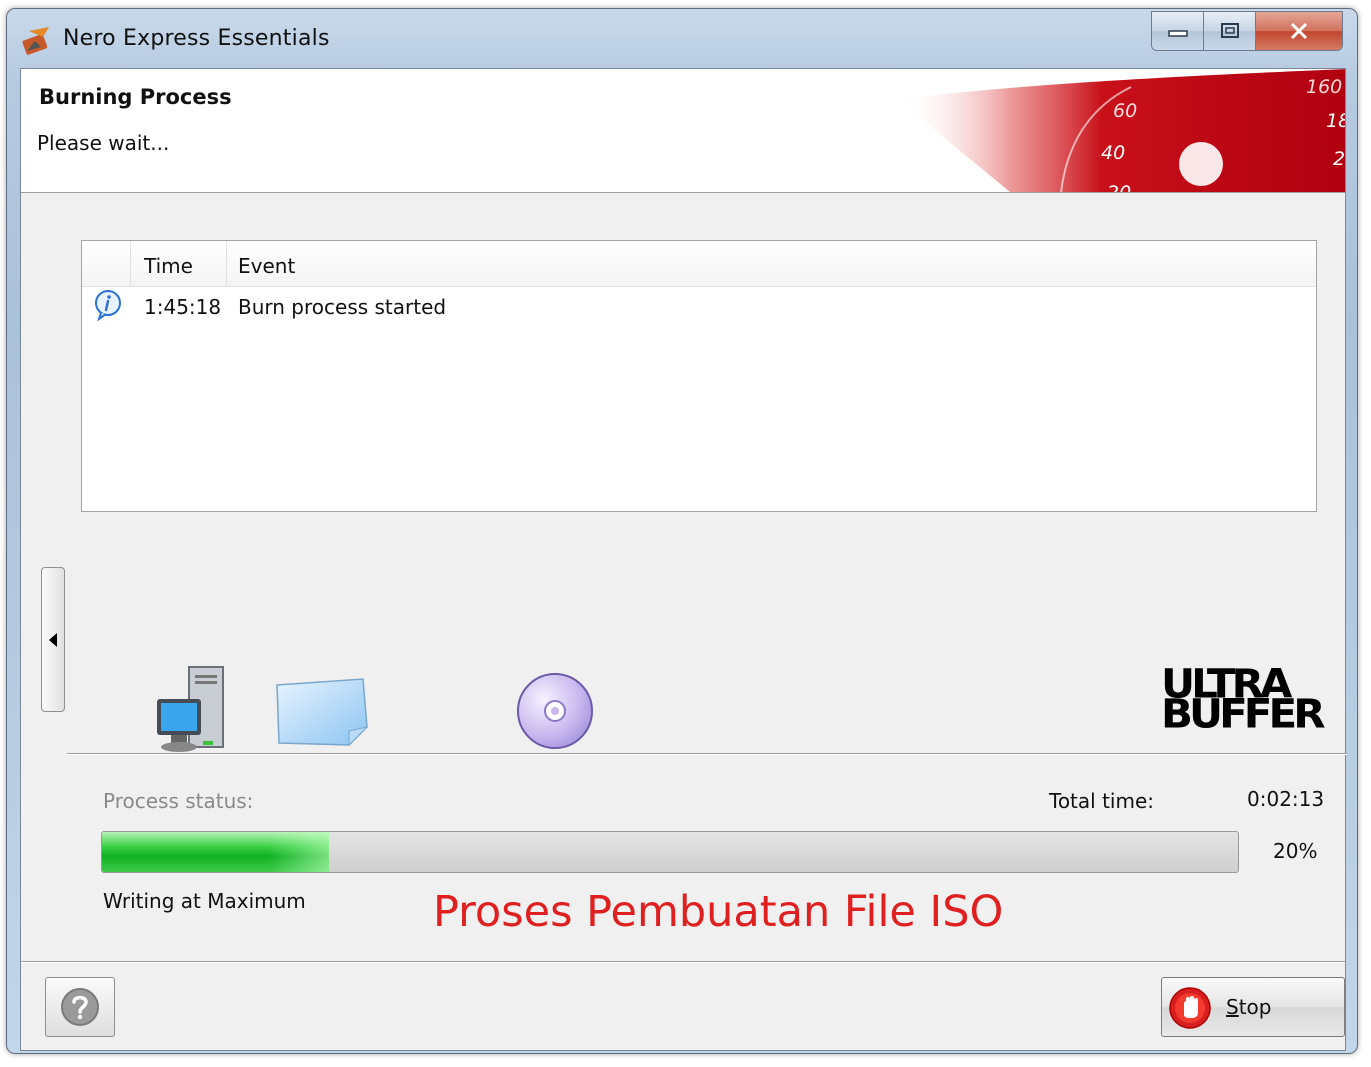  I want to click on logo-line-2: BUFFER, so click(1243, 713).